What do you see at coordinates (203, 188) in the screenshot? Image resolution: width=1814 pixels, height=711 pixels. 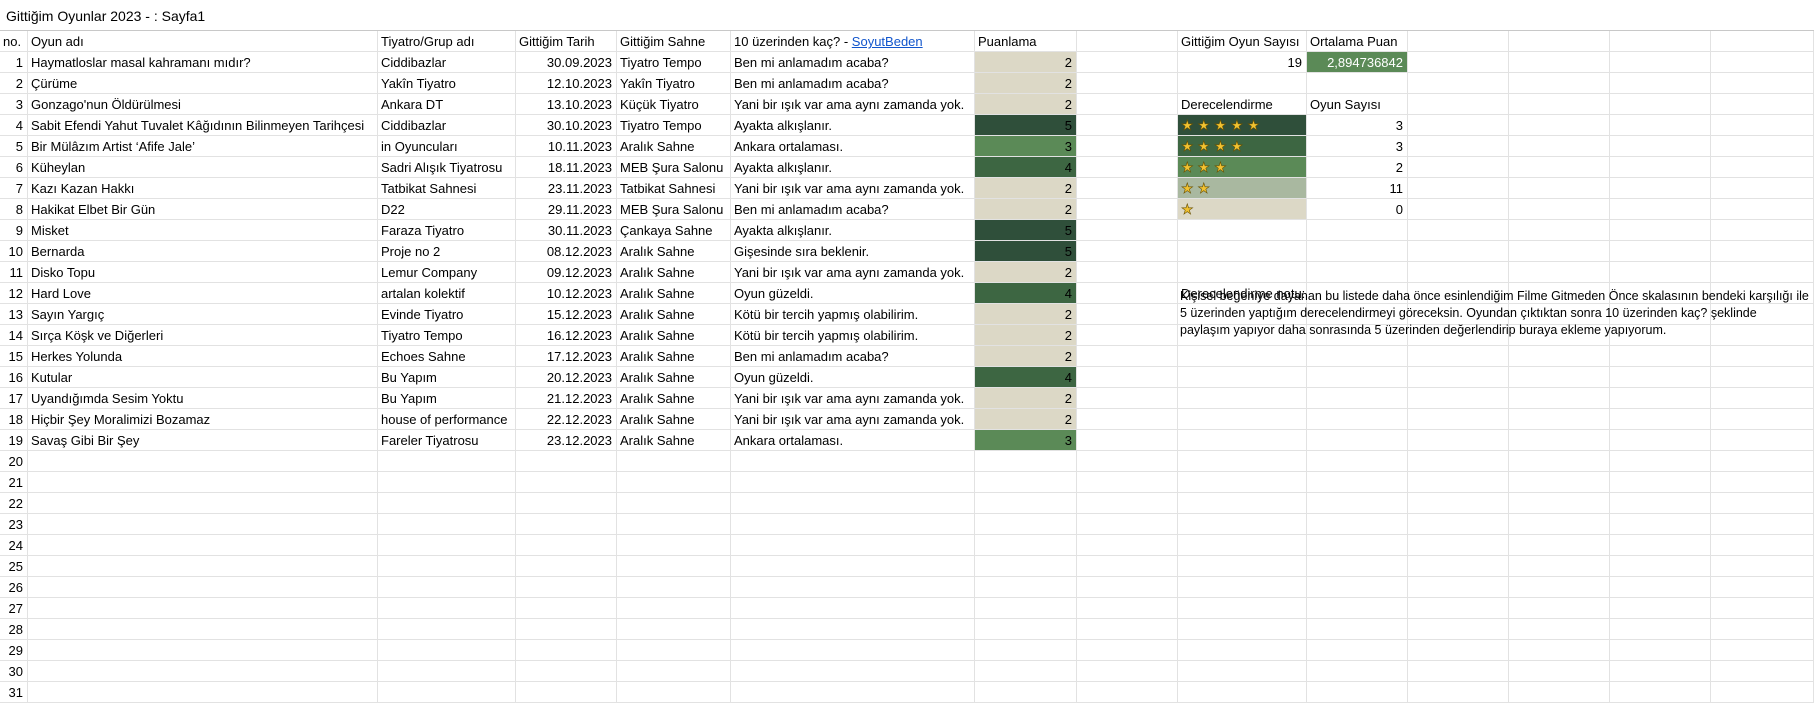 I see `cell-name: Kazı Kazan Hakkı` at bounding box center [203, 188].